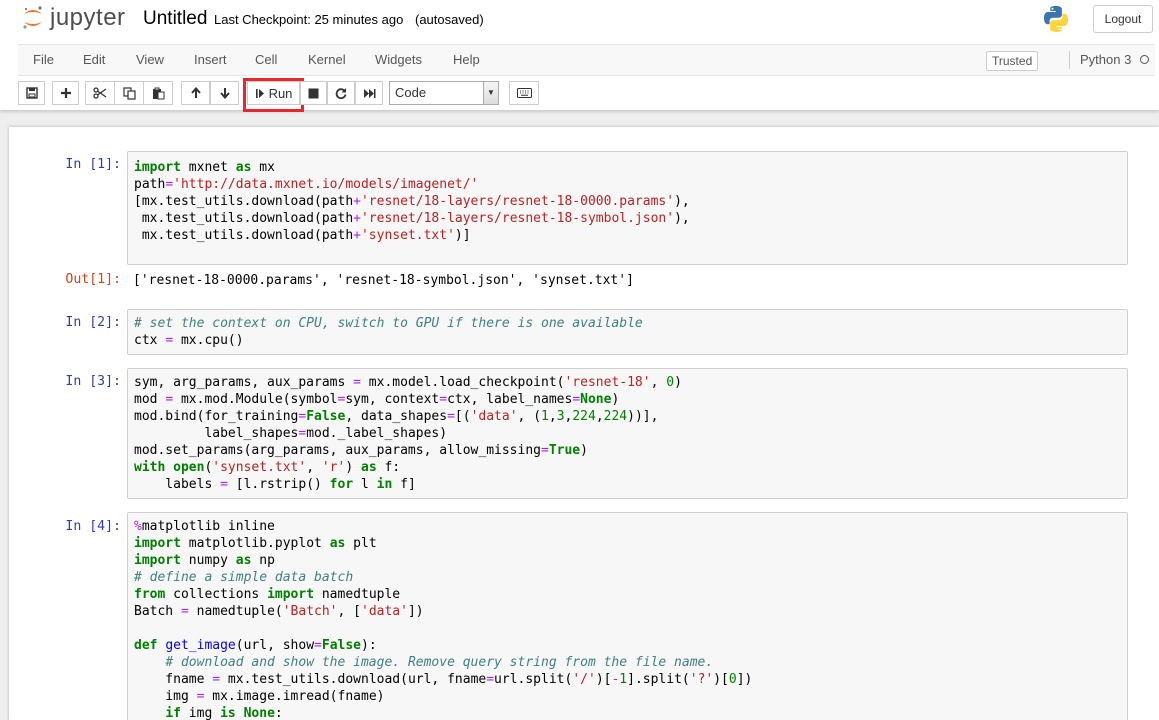  I want to click on chevron-down-icon: ▼, so click(490, 93).